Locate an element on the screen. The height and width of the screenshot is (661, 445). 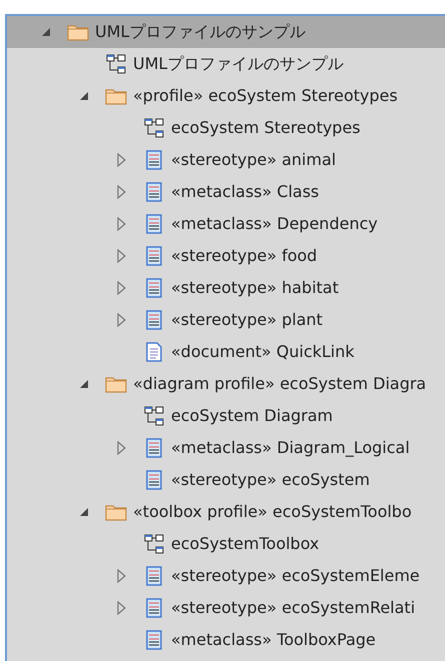
item-label: «diagram profile» ecoSystem Diagra is located at coordinates (279, 384).